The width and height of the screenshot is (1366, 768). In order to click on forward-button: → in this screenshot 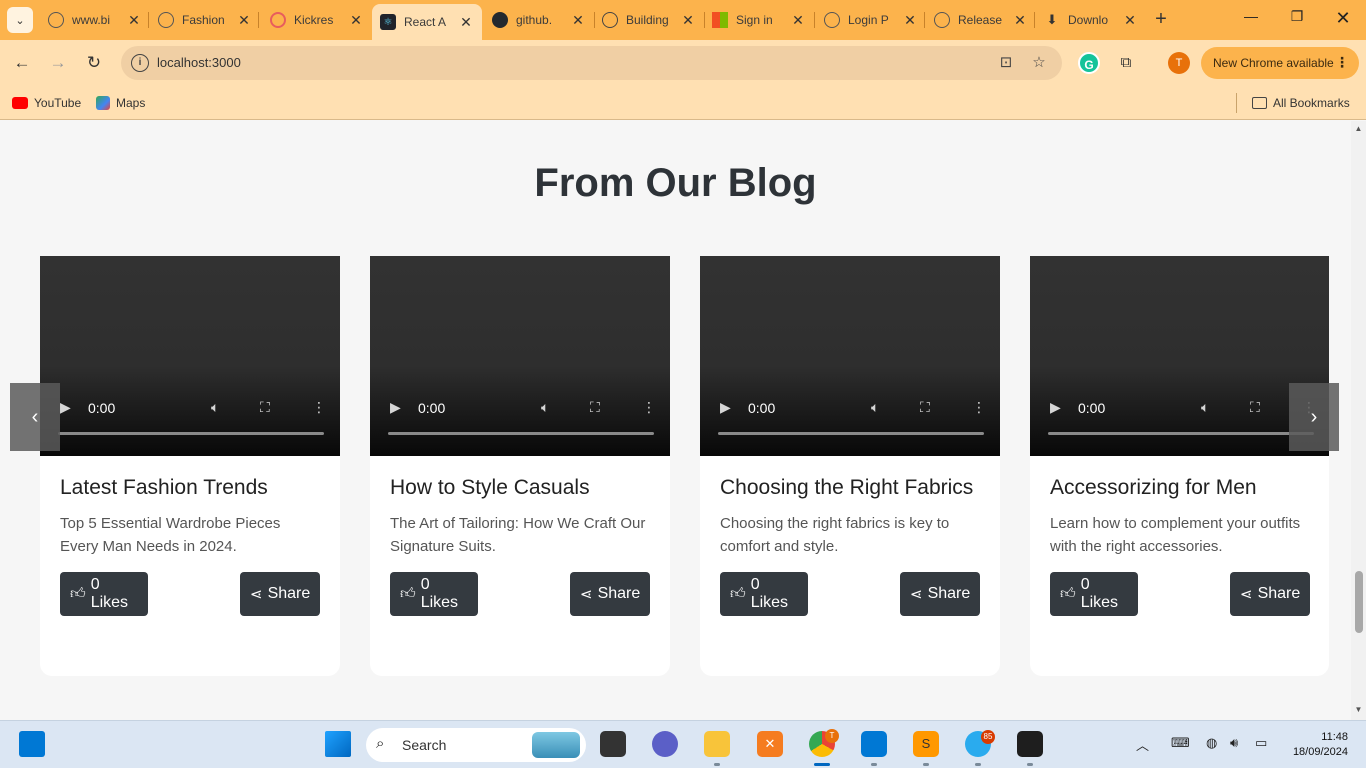, I will do `click(58, 63)`.